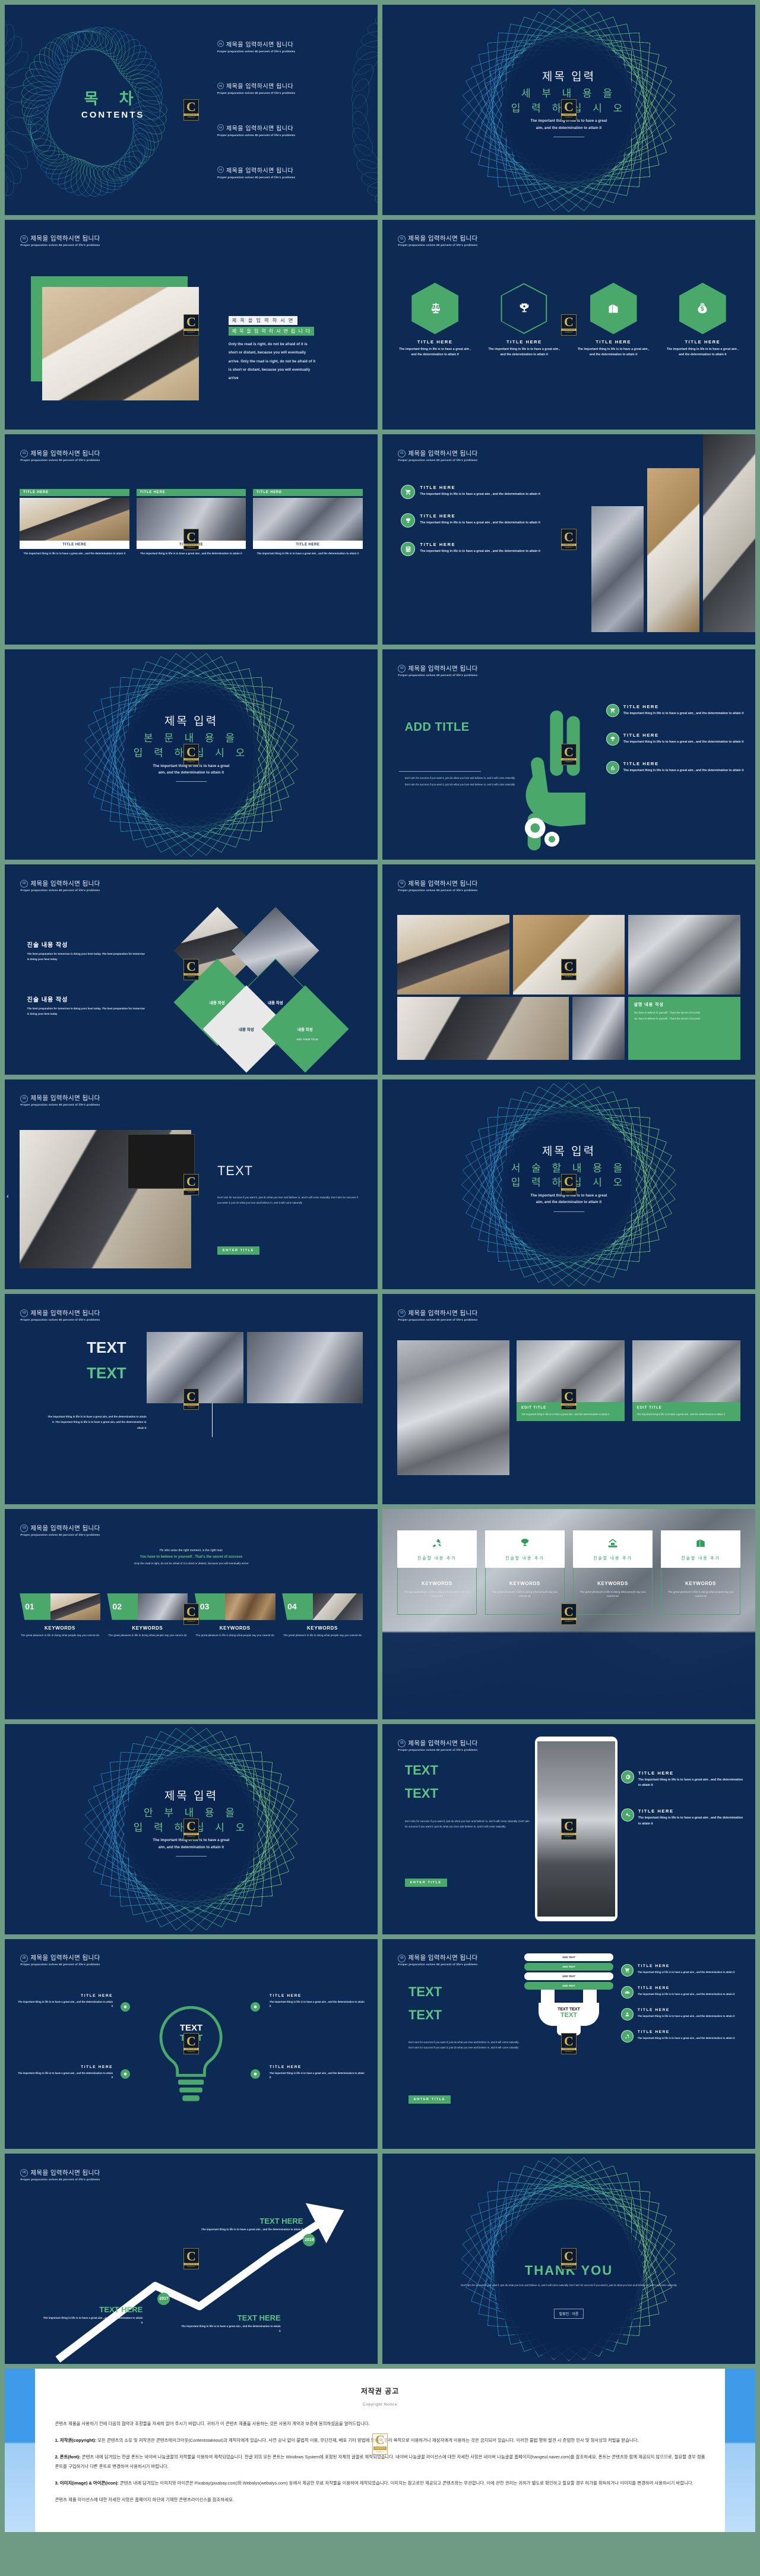 The image size is (760, 2576). Describe the element at coordinates (548, 1996) in the screenshot. I see `cfl-stem-left` at that location.